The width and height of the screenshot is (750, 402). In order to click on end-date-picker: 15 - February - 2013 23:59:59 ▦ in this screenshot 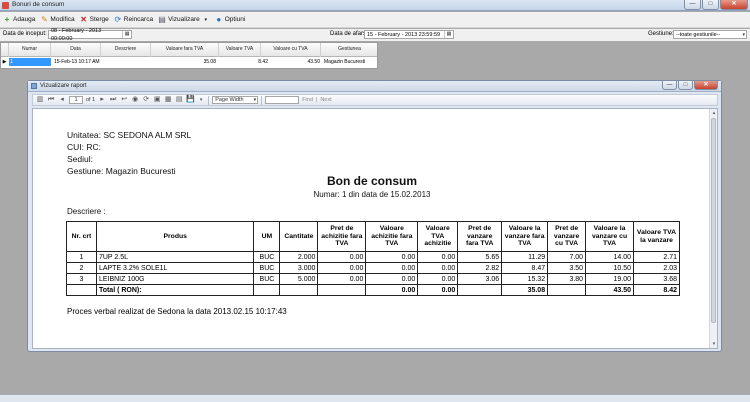, I will do `click(409, 34)`.